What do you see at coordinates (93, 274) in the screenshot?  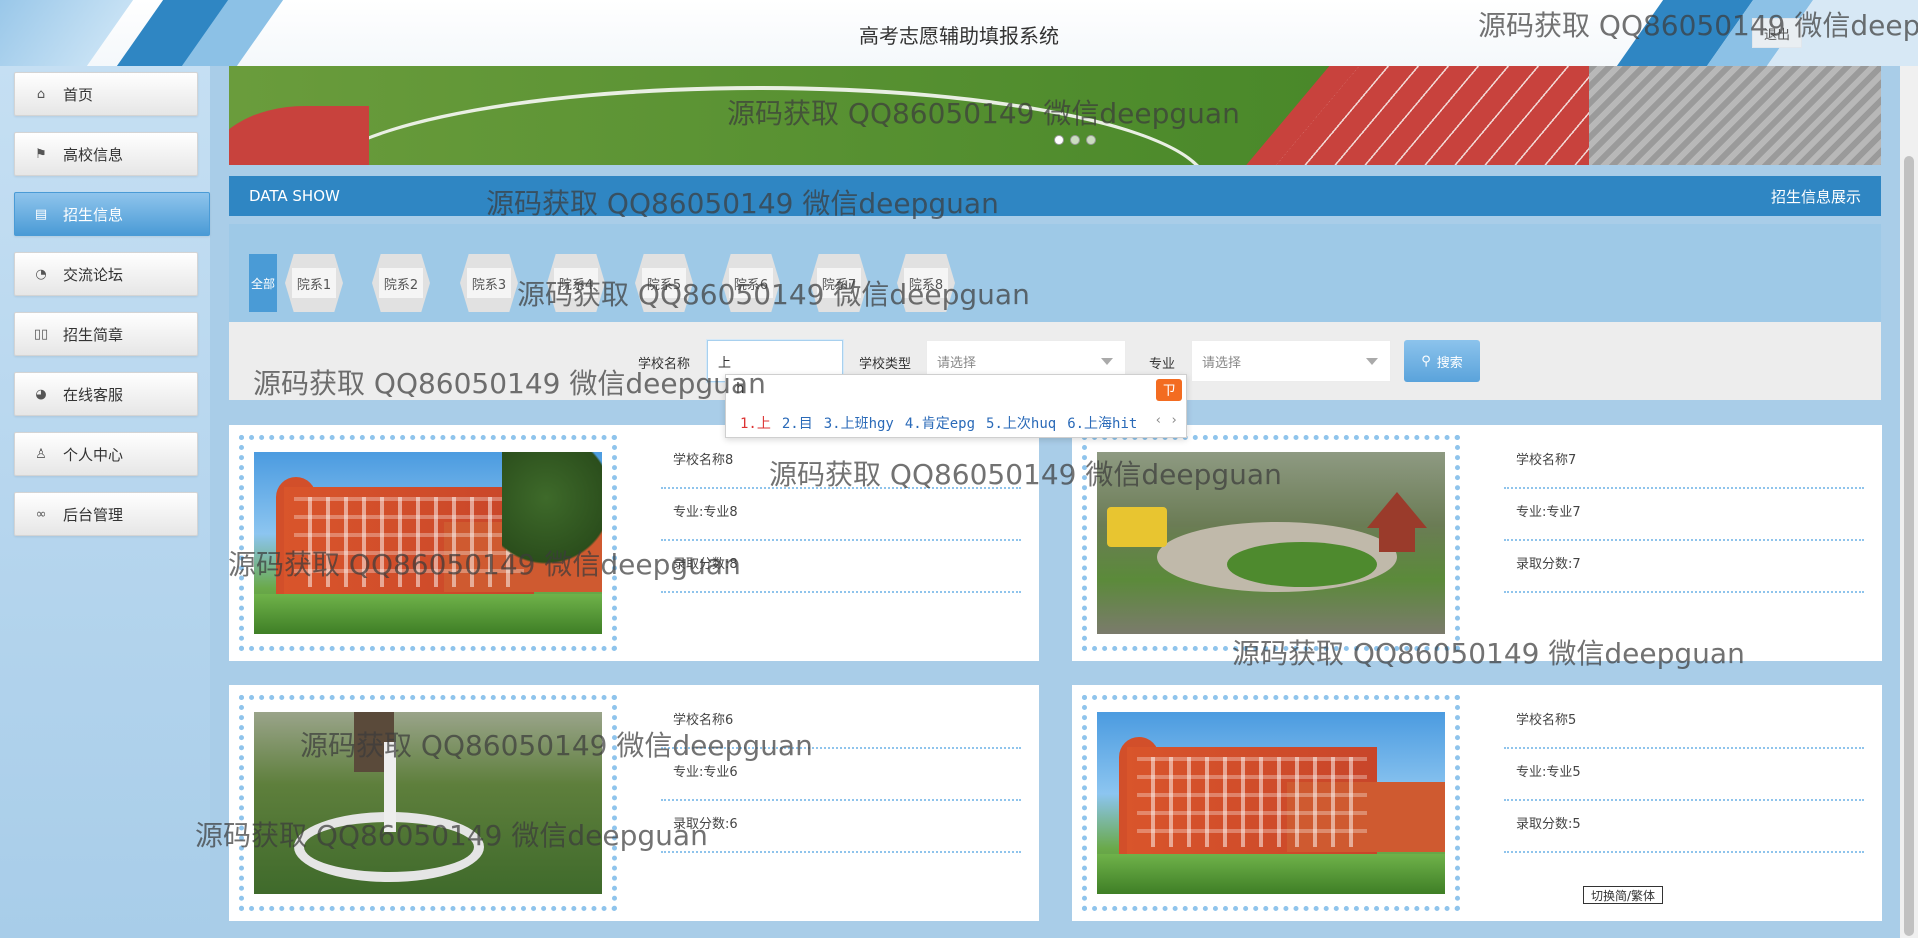 I see `sidebar-item-label: 交流论坛` at bounding box center [93, 274].